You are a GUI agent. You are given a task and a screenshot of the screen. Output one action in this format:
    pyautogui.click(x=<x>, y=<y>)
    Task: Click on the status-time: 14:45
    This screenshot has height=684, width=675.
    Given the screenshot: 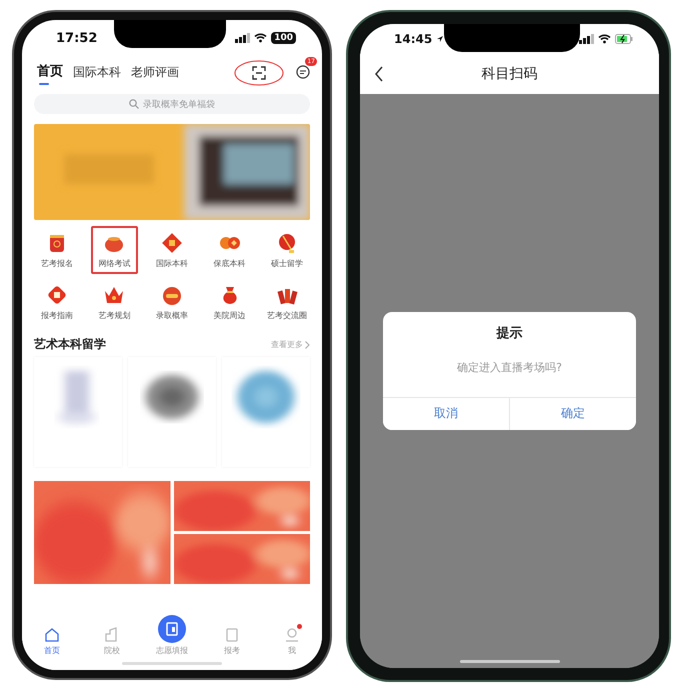 What is the action you would take?
    pyautogui.click(x=413, y=39)
    